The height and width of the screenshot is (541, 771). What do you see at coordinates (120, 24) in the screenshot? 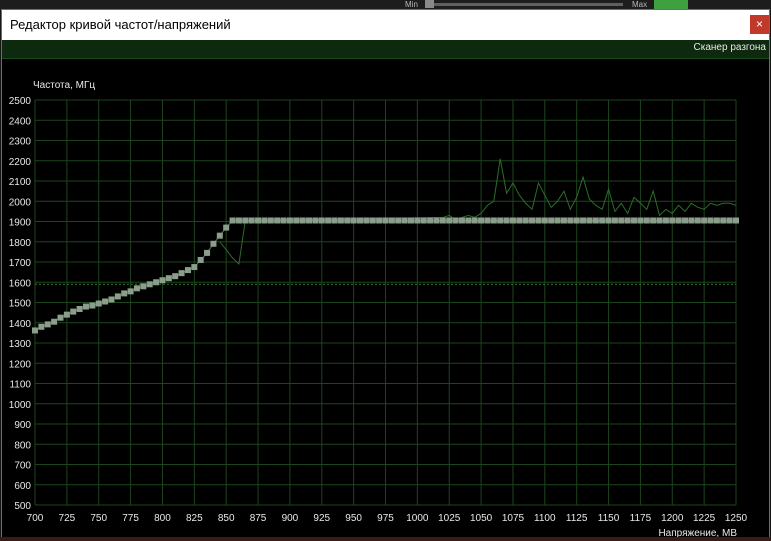
I see `window-title: Редактор кривой частот/напряжений` at bounding box center [120, 24].